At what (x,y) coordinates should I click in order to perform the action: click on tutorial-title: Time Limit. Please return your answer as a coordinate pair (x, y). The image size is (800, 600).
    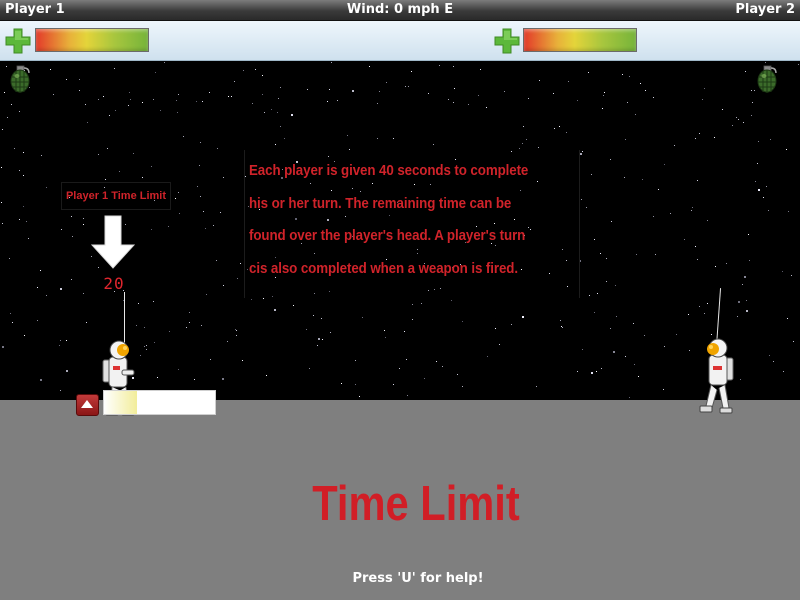
    Looking at the image, I should click on (416, 504).